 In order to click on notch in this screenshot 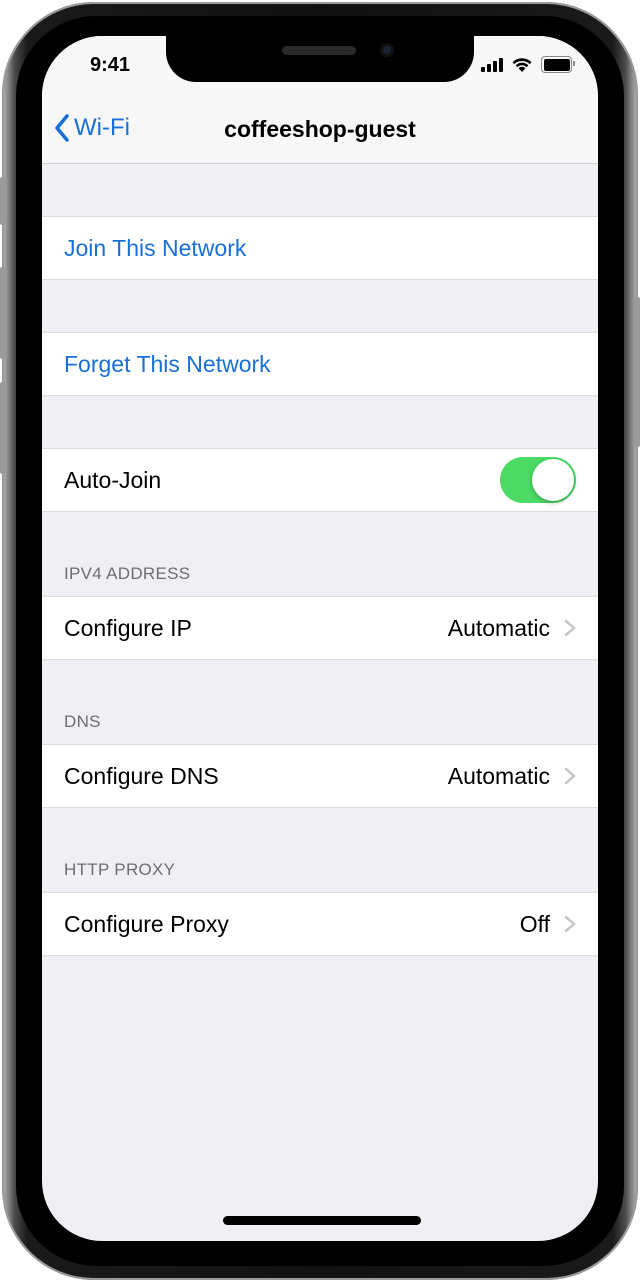, I will do `click(320, 59)`.